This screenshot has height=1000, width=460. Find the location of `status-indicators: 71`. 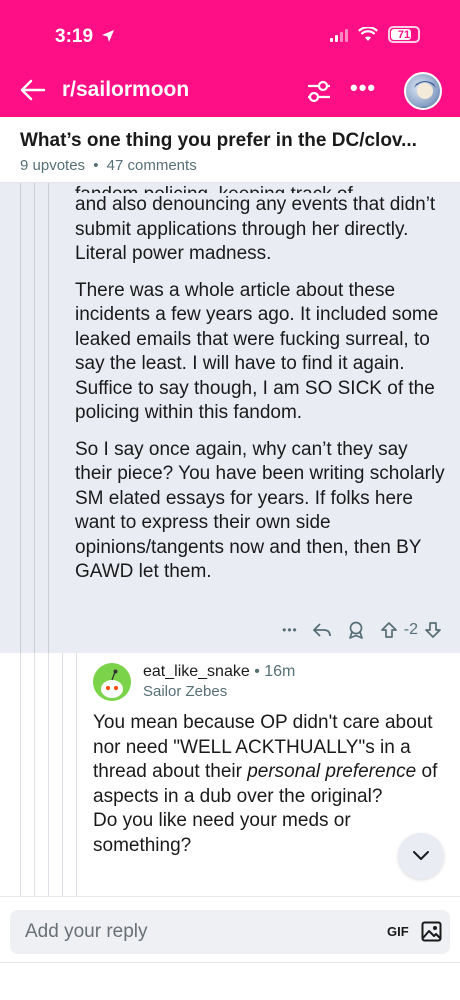

status-indicators: 71 is located at coordinates (375, 34).